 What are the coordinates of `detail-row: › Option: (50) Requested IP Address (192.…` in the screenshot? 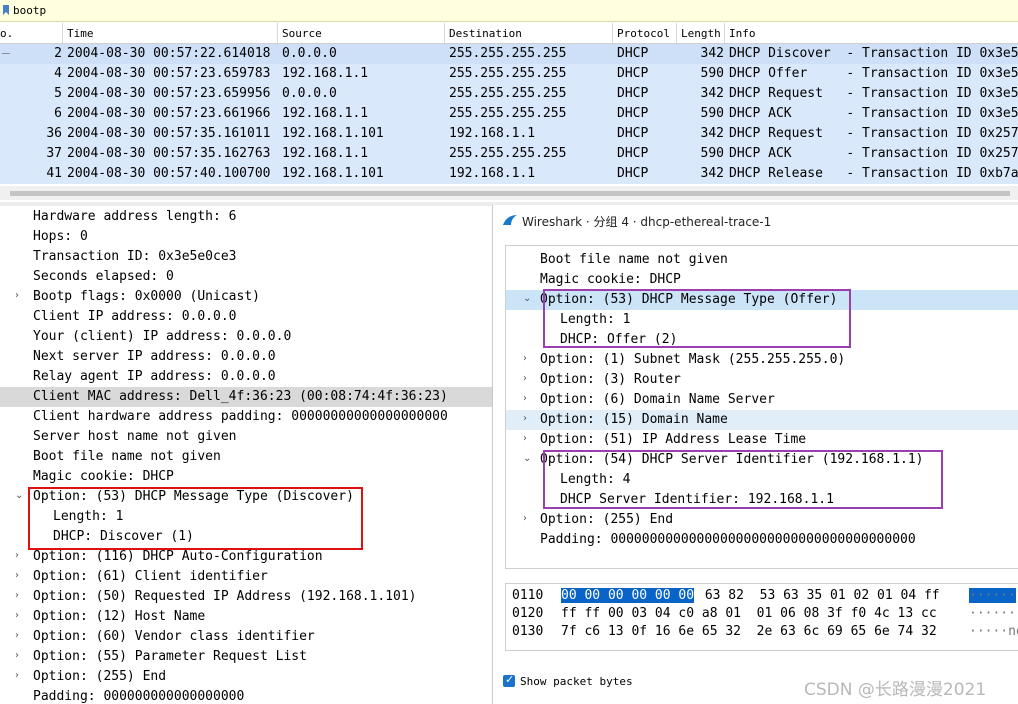 It's located at (246, 597).